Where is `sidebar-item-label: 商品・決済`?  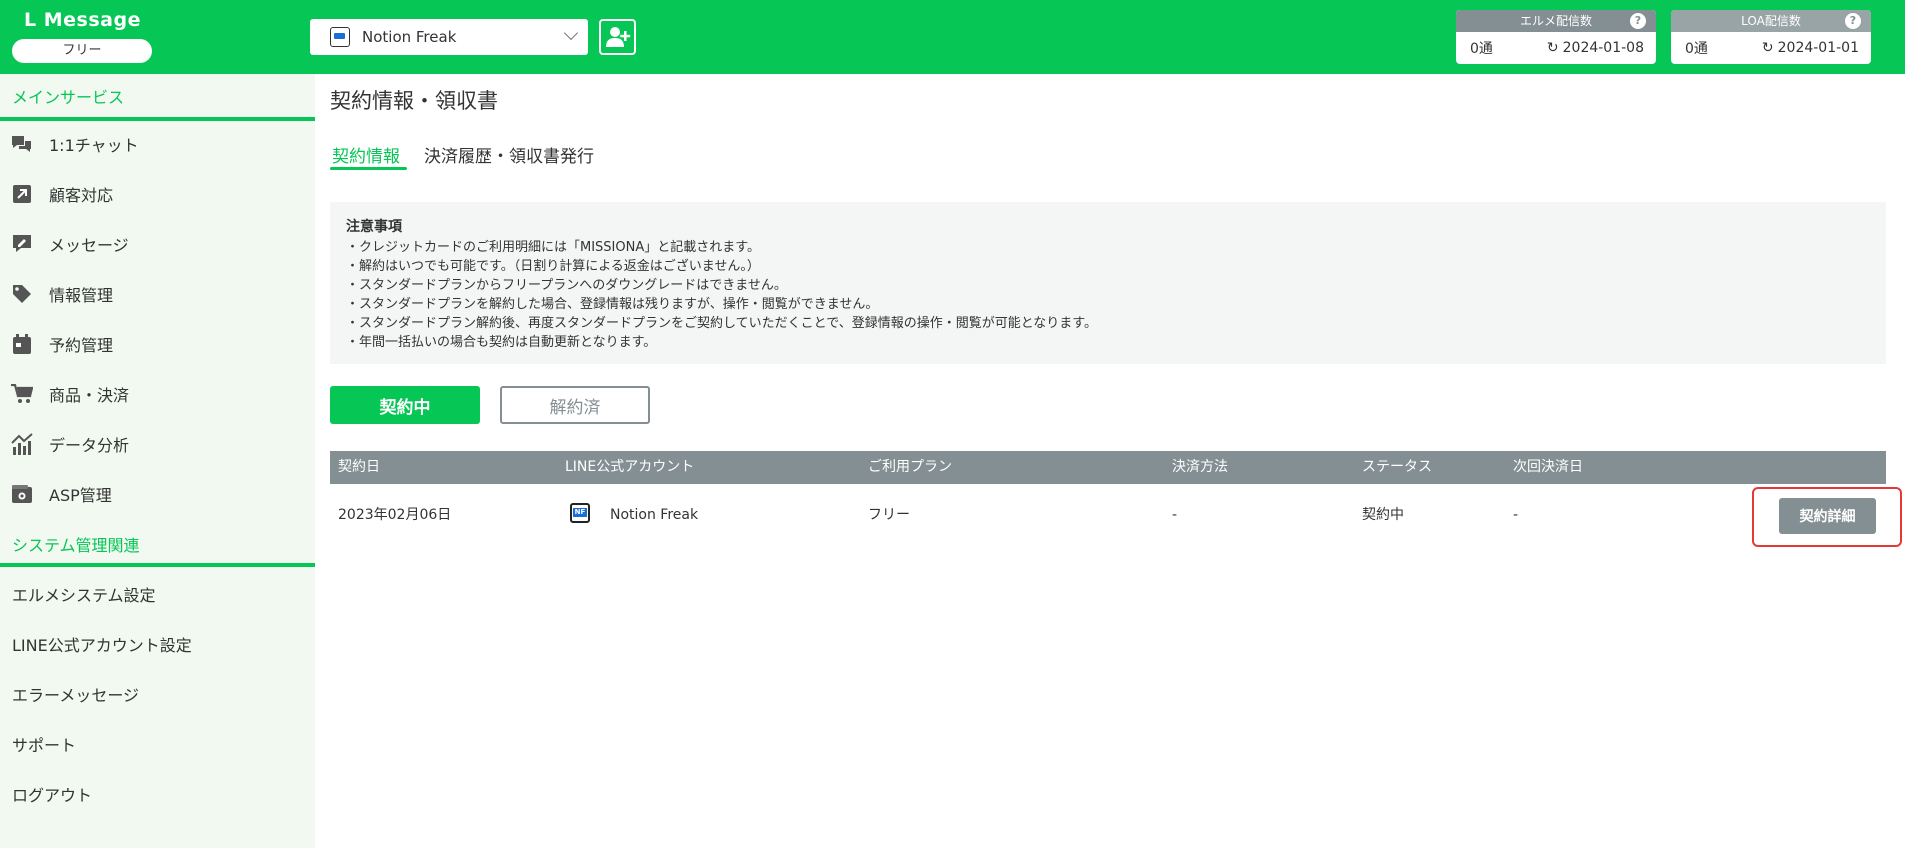
sidebar-item-label: 商品・決済 is located at coordinates (89, 395).